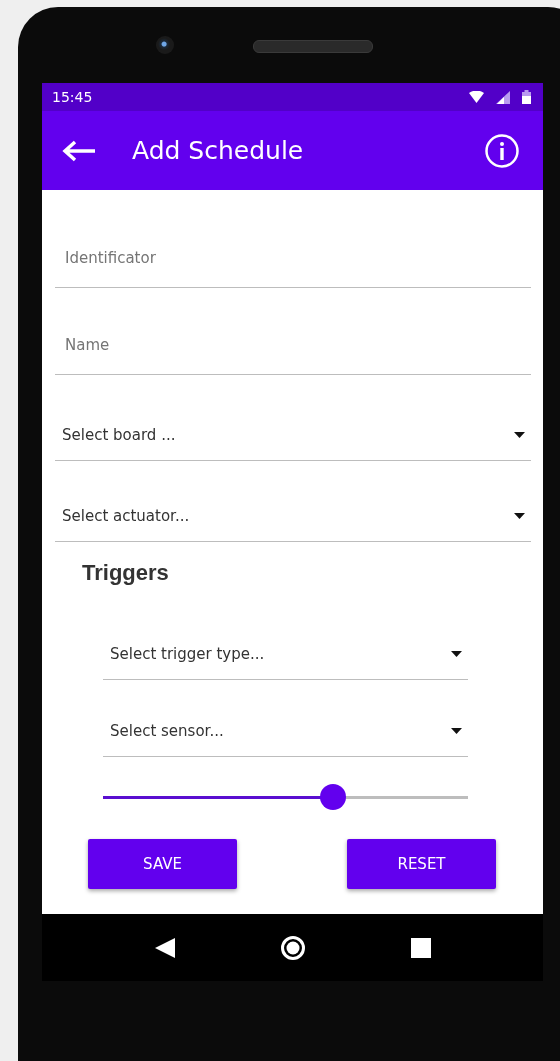 The width and height of the screenshot is (560, 1061). Describe the element at coordinates (503, 97) in the screenshot. I see `signal-icon` at that location.